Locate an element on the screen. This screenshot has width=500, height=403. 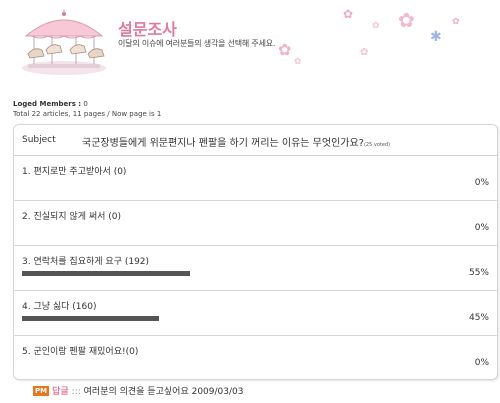
poll-option: 2. 진실되지 않게 써서 (0) 0% is located at coordinates (255, 223).